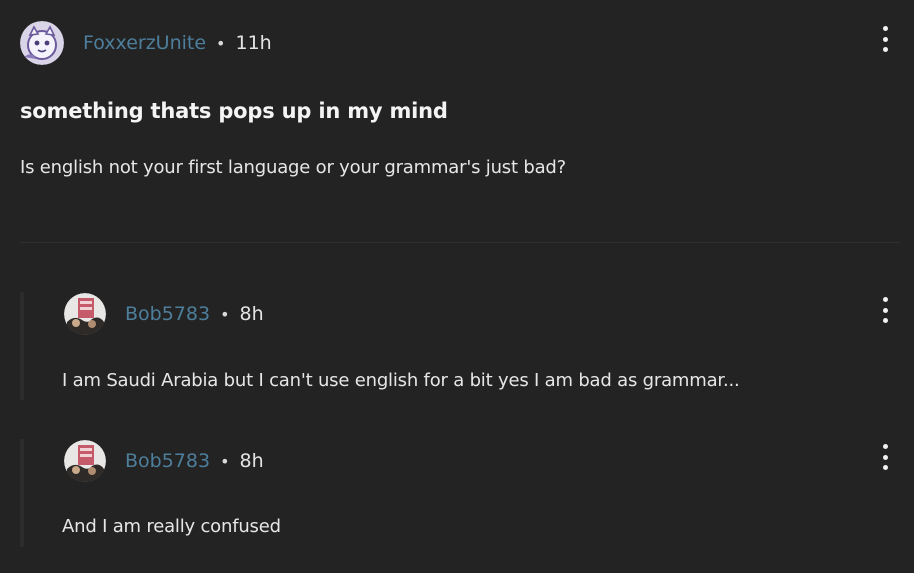 The height and width of the screenshot is (573, 914). I want to click on author-username: FoxxerzUnite, so click(144, 43).